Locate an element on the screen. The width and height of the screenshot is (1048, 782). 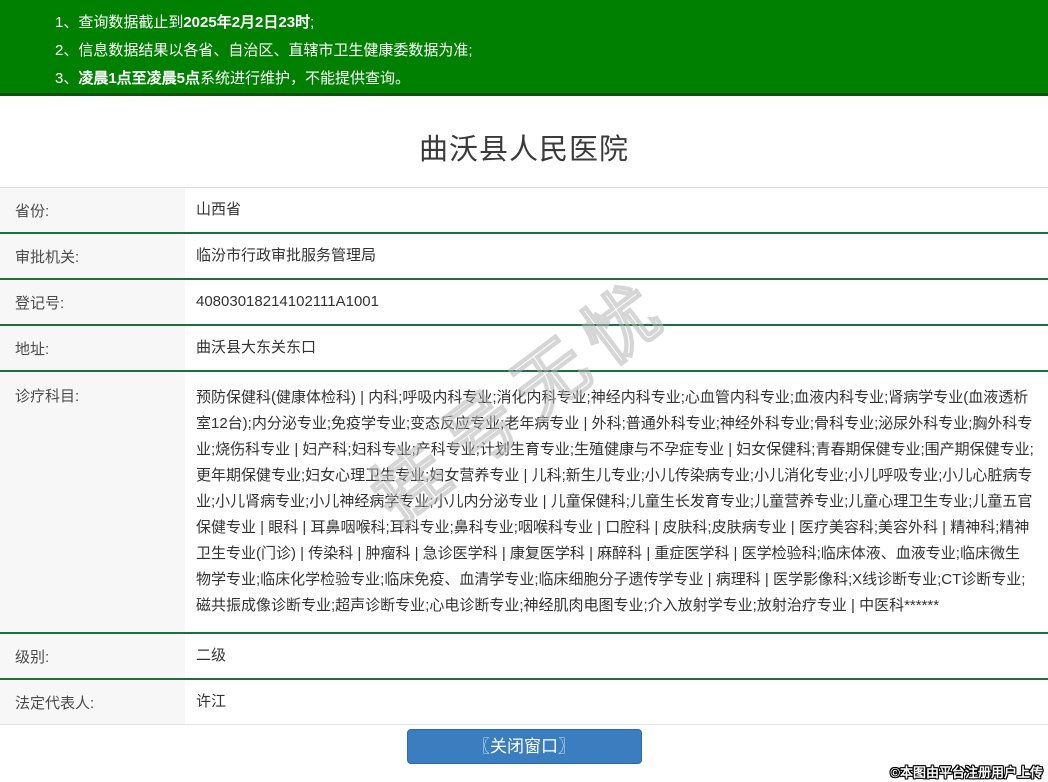
notice-line-1-text: 1、查询数据截止到 is located at coordinates (119, 22).